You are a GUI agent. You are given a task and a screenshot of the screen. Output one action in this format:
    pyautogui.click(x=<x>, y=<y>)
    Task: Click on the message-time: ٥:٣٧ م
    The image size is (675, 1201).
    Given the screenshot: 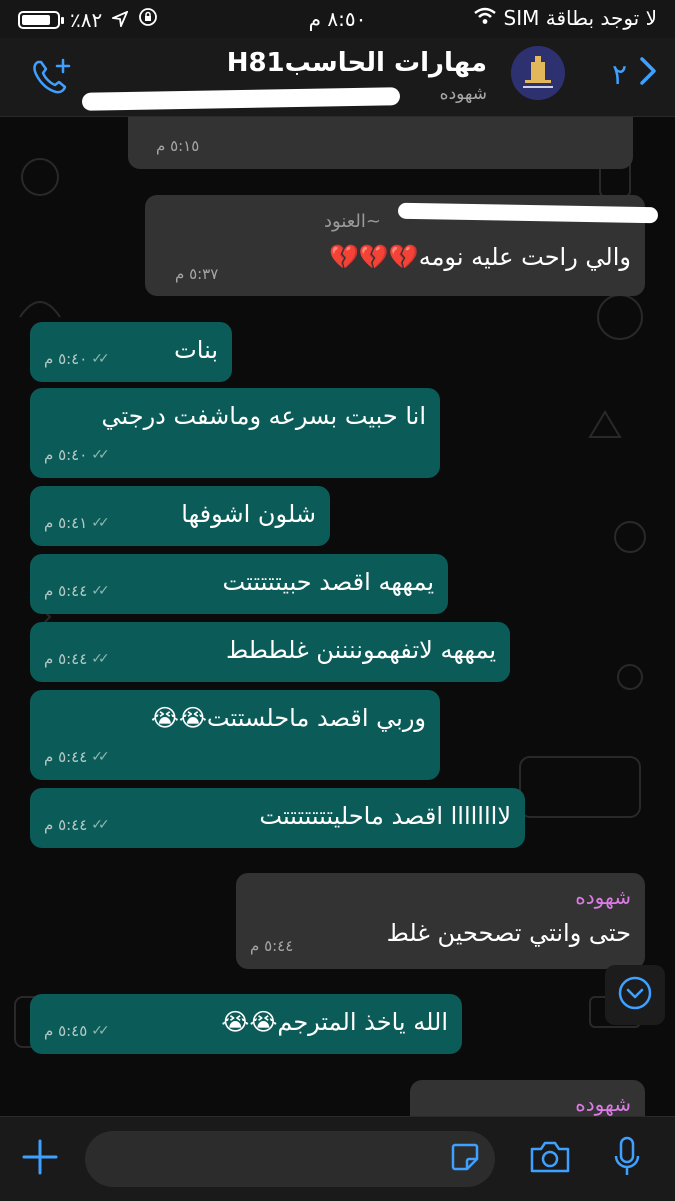 What is the action you would take?
    pyautogui.click(x=196, y=274)
    